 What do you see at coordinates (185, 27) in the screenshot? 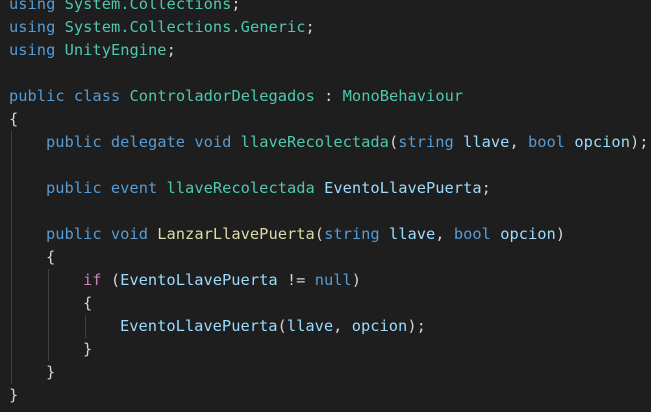
I see `code-token-type: System.Collections.Generic` at bounding box center [185, 27].